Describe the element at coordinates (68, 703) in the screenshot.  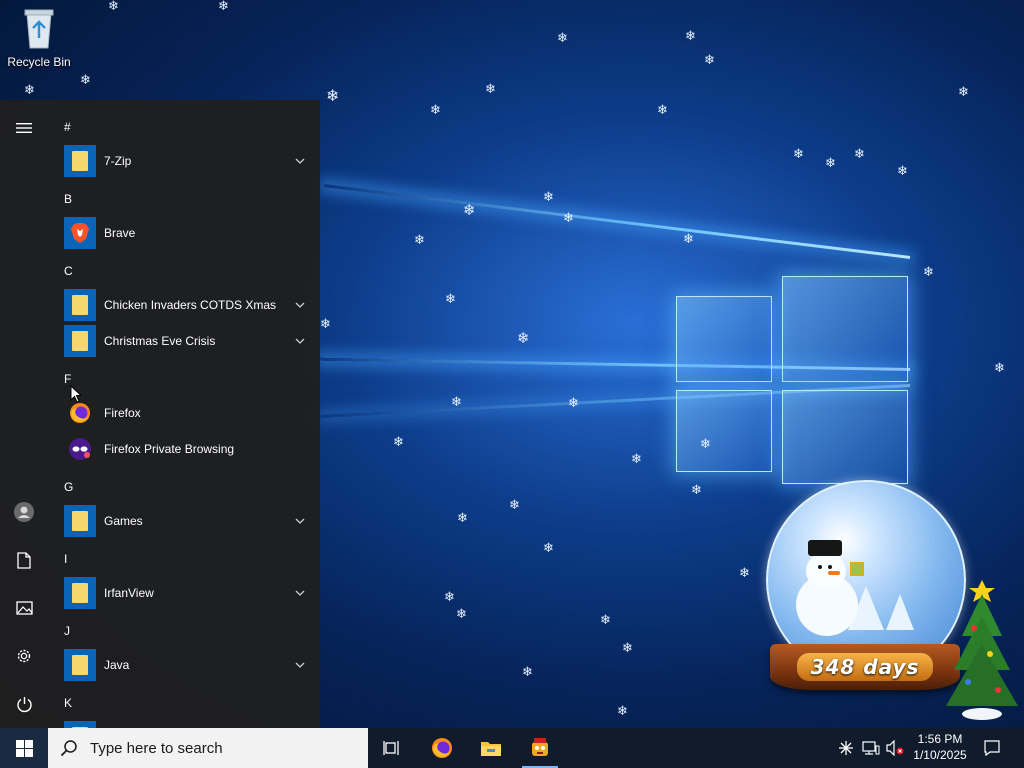
I see `section-header-k: K` at that location.